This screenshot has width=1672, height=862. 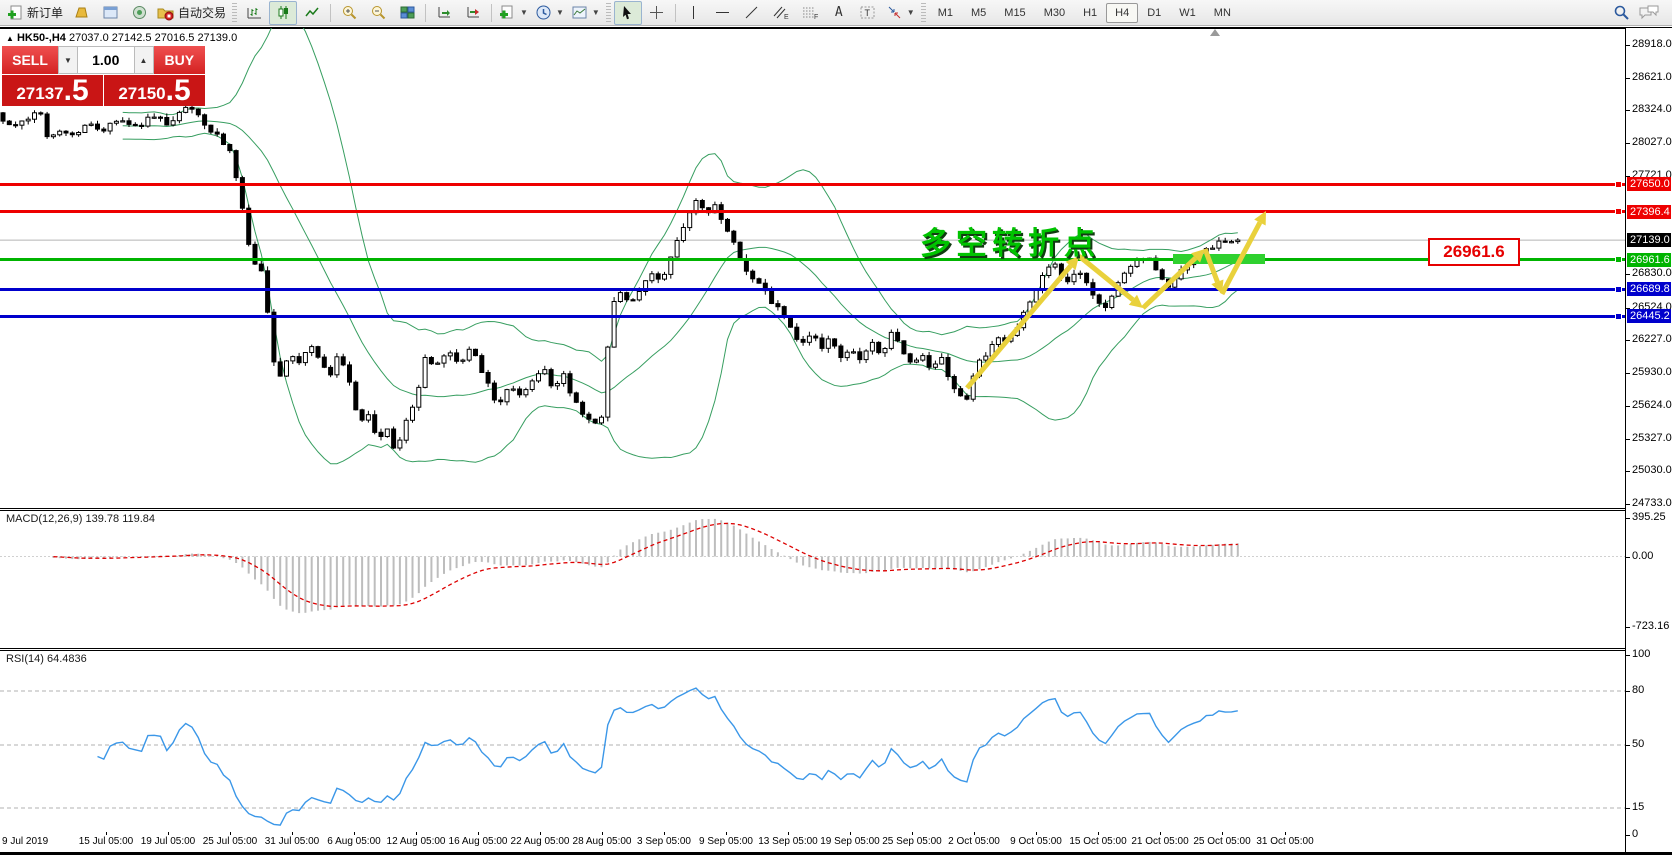 I want to click on price-axis-tick-label: 26830.0, so click(x=1652, y=273).